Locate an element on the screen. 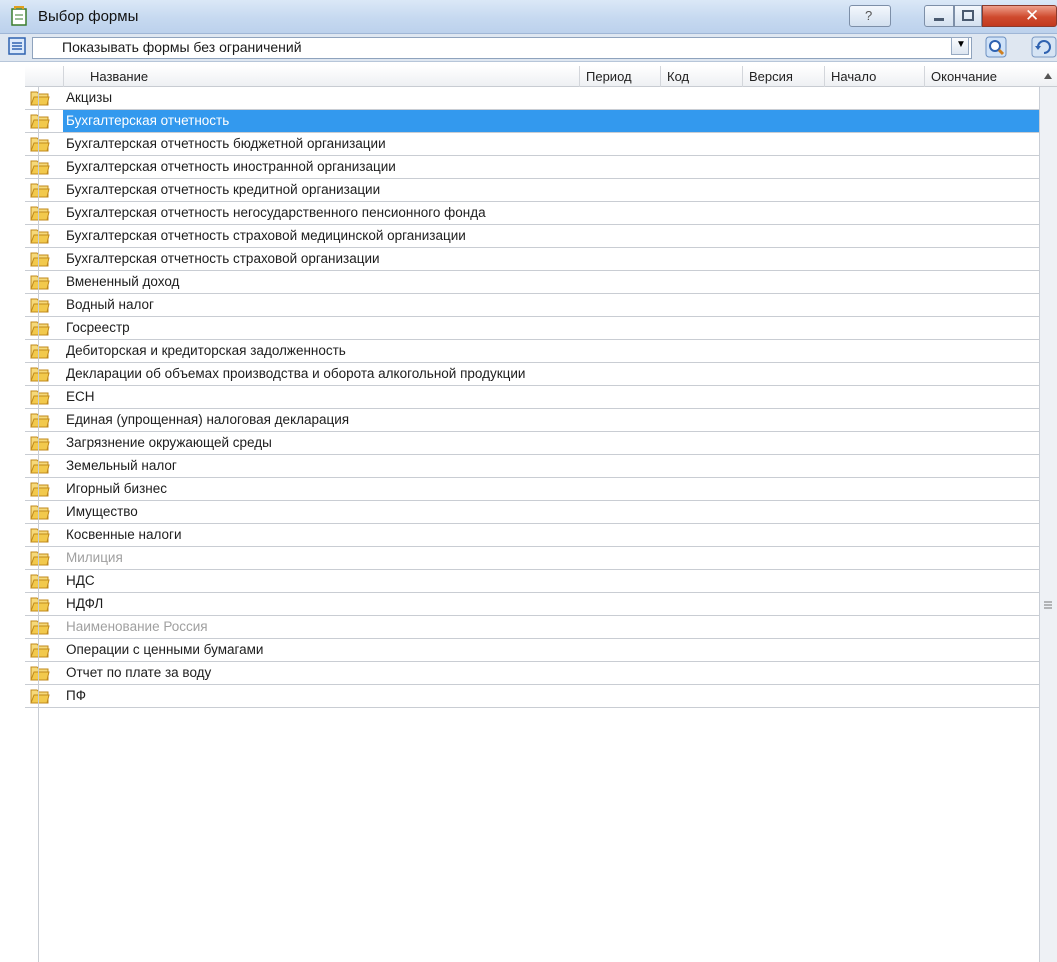 Image resolution: width=1057 pixels, height=962 pixels. scroll-grip-icon is located at coordinates (1048, 606).